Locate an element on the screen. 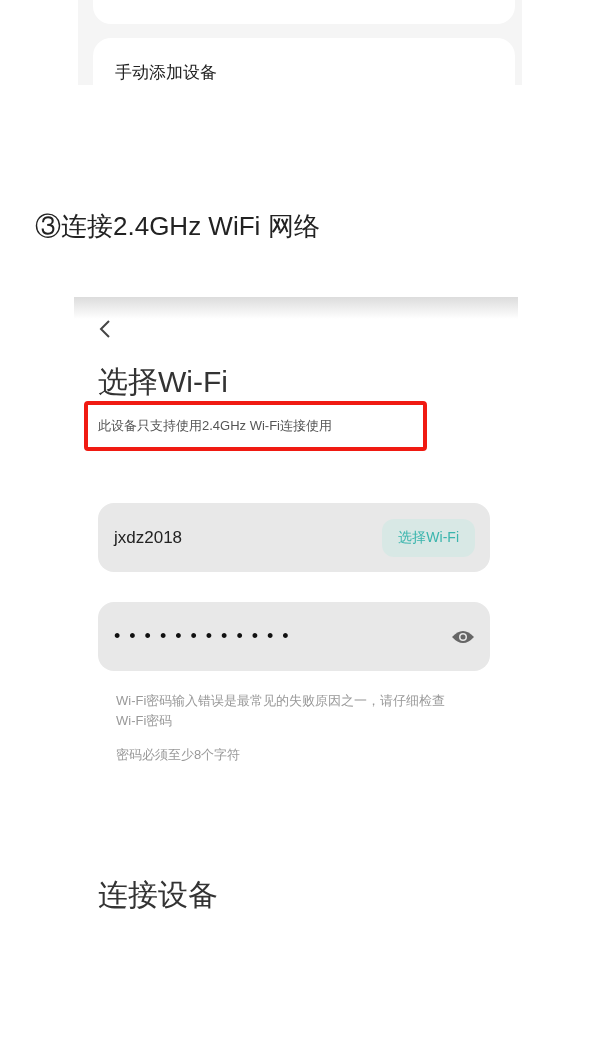 This screenshot has width=591, height=1058. step-heading: ③连接2.4GHz WiFi 网络 is located at coordinates (178, 226).